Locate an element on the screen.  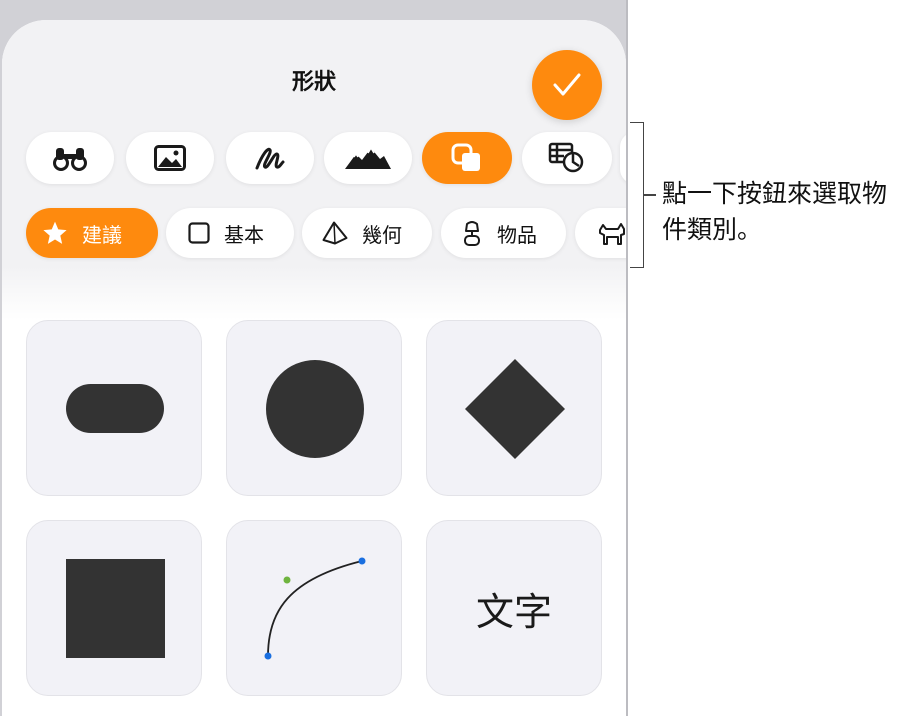
shape-tile-diamond is located at coordinates (514, 408).